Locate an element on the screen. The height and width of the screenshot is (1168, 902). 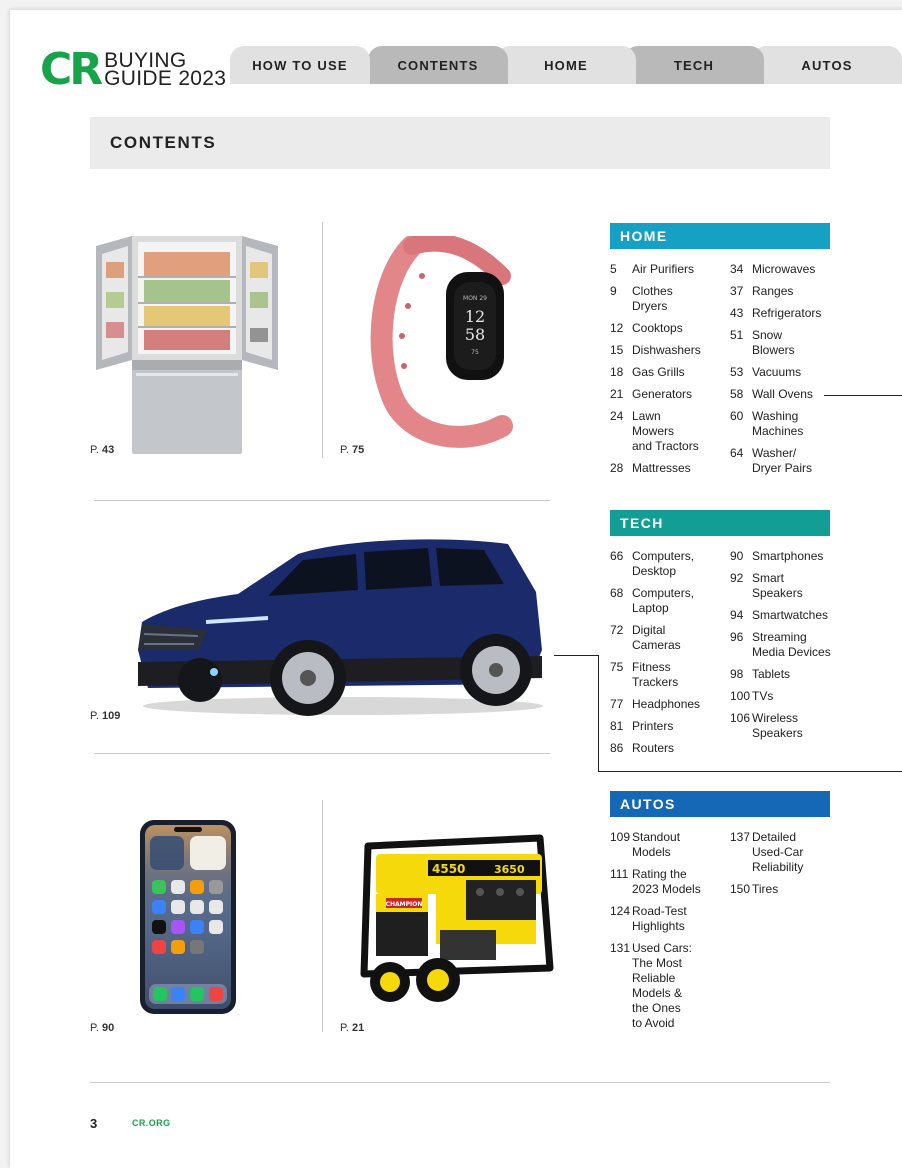
entry-label: Dishwashers is located at coordinates (666, 350).